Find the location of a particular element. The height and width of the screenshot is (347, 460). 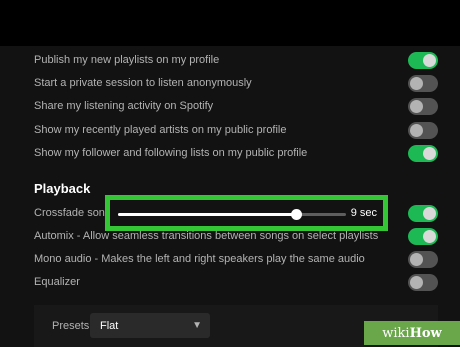

crossfade-value: 9 sec is located at coordinates (363, 213).